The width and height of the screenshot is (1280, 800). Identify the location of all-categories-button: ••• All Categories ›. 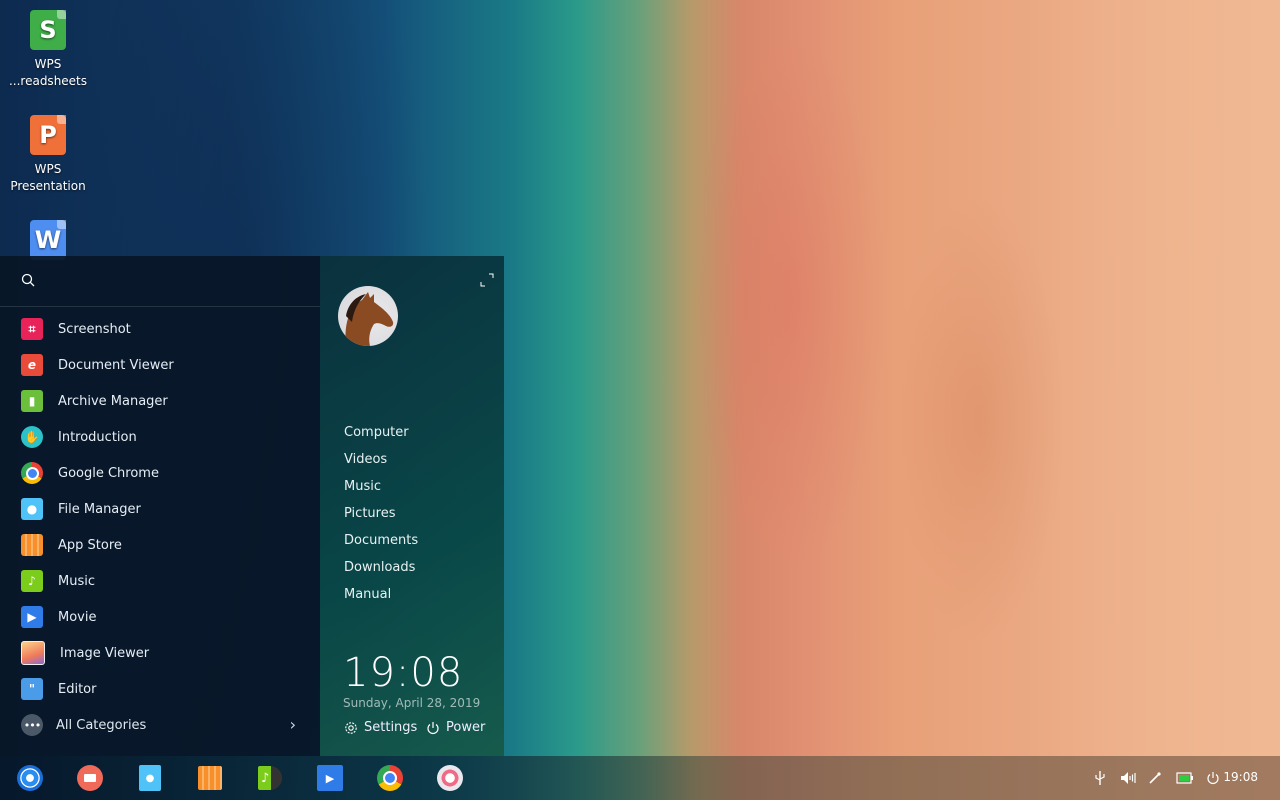
(160, 725).